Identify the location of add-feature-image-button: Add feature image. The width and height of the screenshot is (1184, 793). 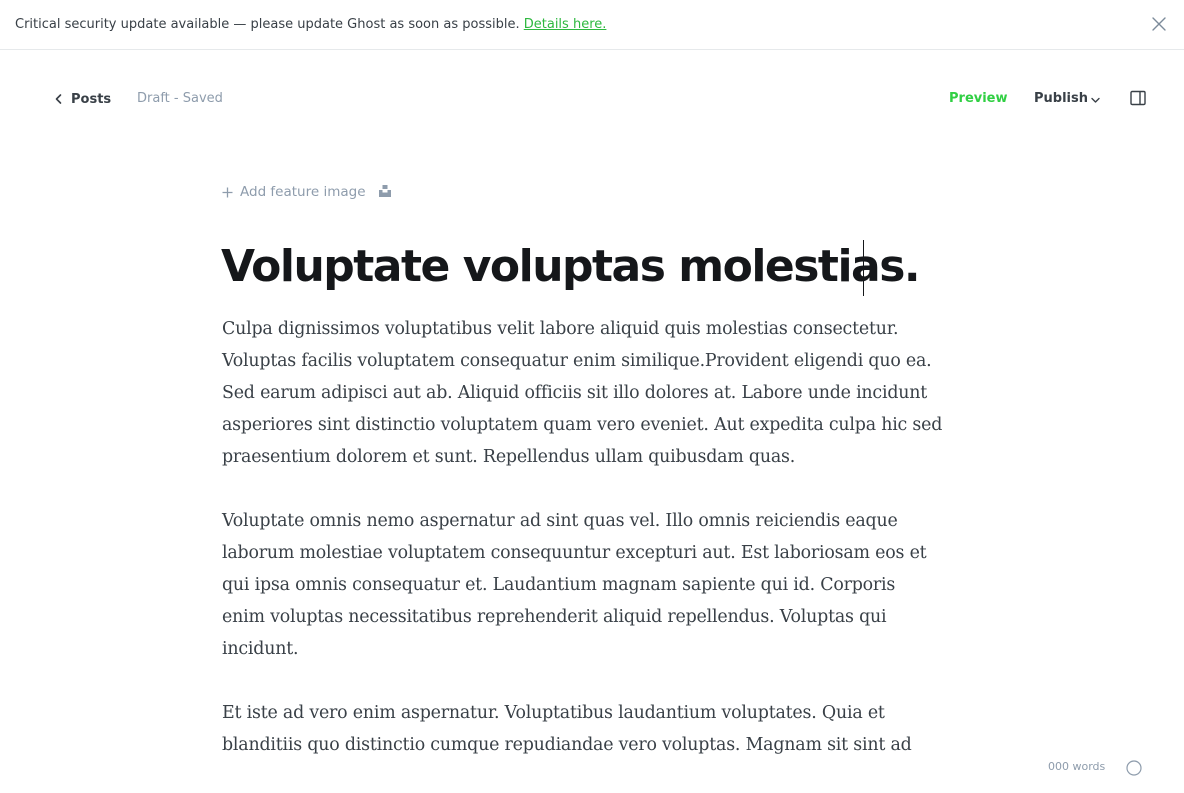
(294, 192).